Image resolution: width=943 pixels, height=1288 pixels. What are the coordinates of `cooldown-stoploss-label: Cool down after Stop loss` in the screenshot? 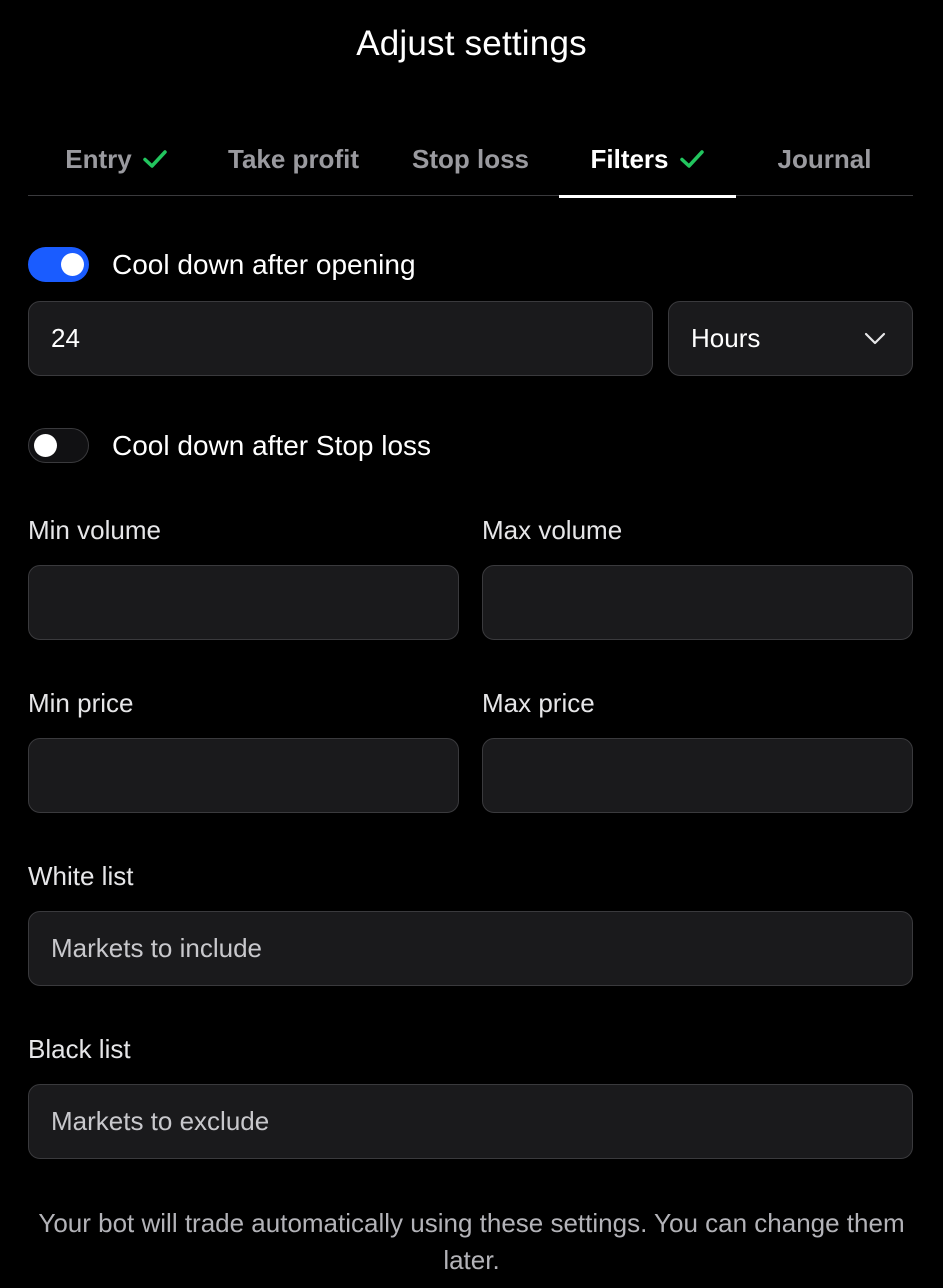 It's located at (272, 445).